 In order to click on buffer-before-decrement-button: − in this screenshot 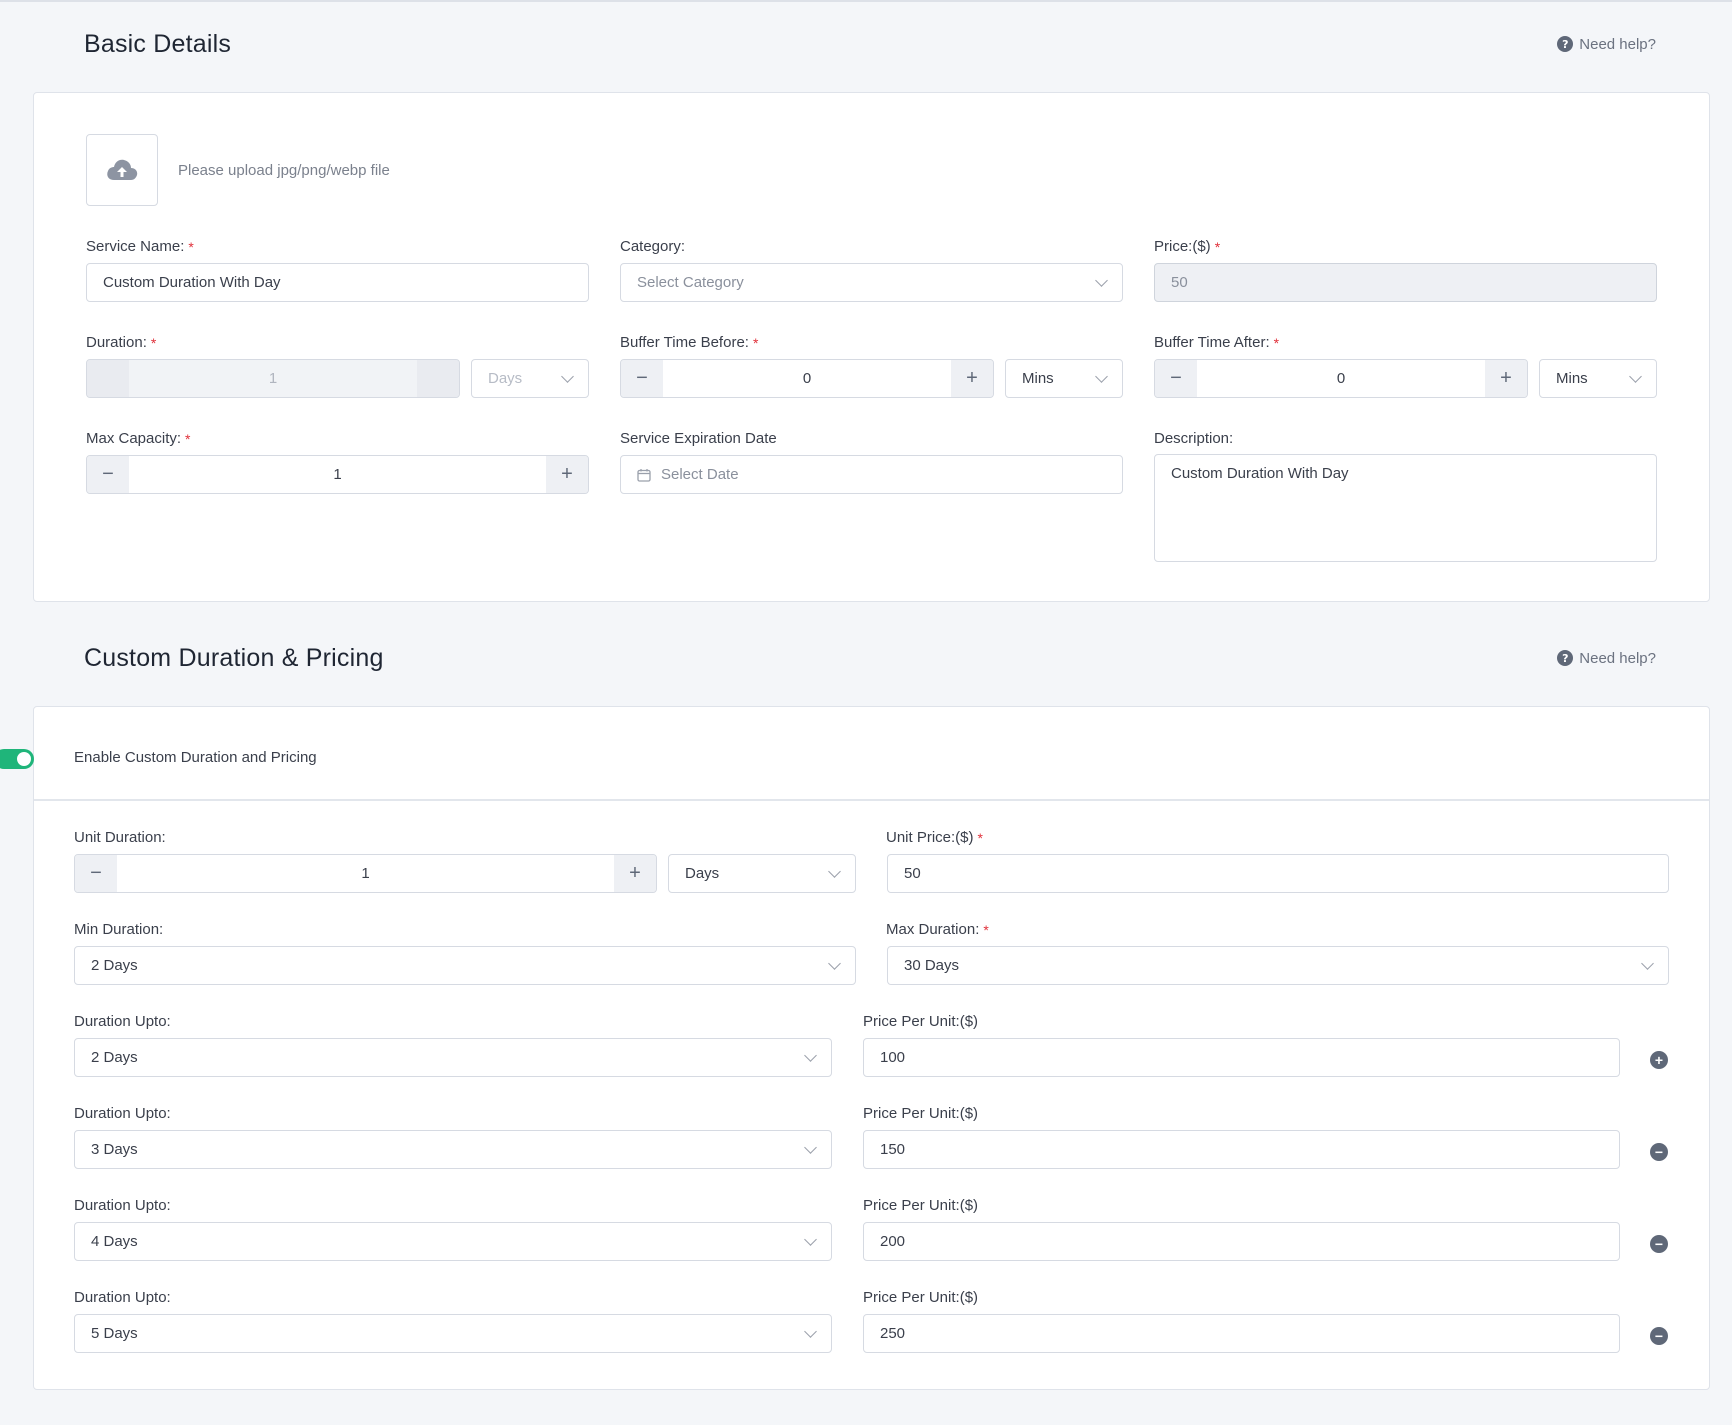, I will do `click(642, 378)`.